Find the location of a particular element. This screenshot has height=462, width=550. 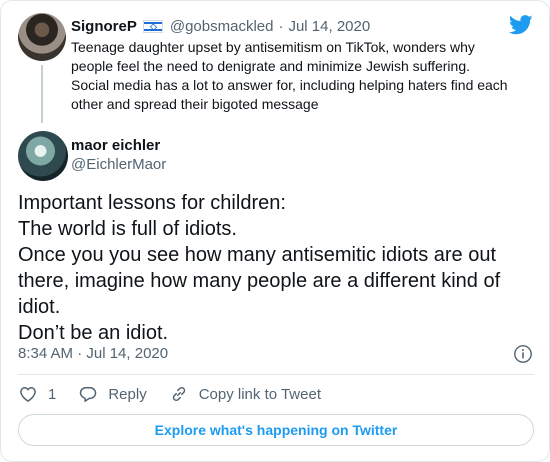

copy-link-label: Copy link to Tweet is located at coordinates (259, 394).